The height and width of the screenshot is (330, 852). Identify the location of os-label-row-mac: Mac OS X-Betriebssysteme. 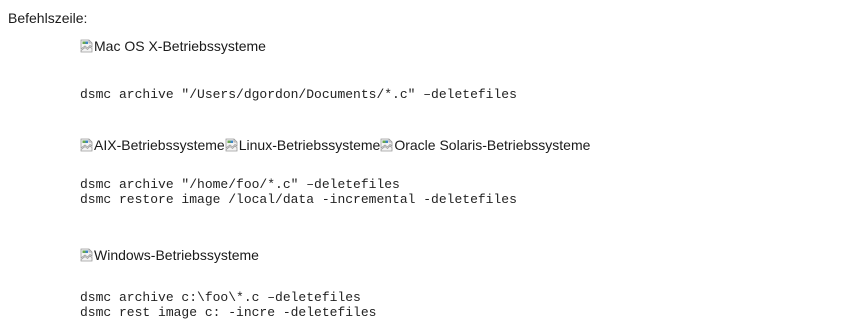
(173, 46).